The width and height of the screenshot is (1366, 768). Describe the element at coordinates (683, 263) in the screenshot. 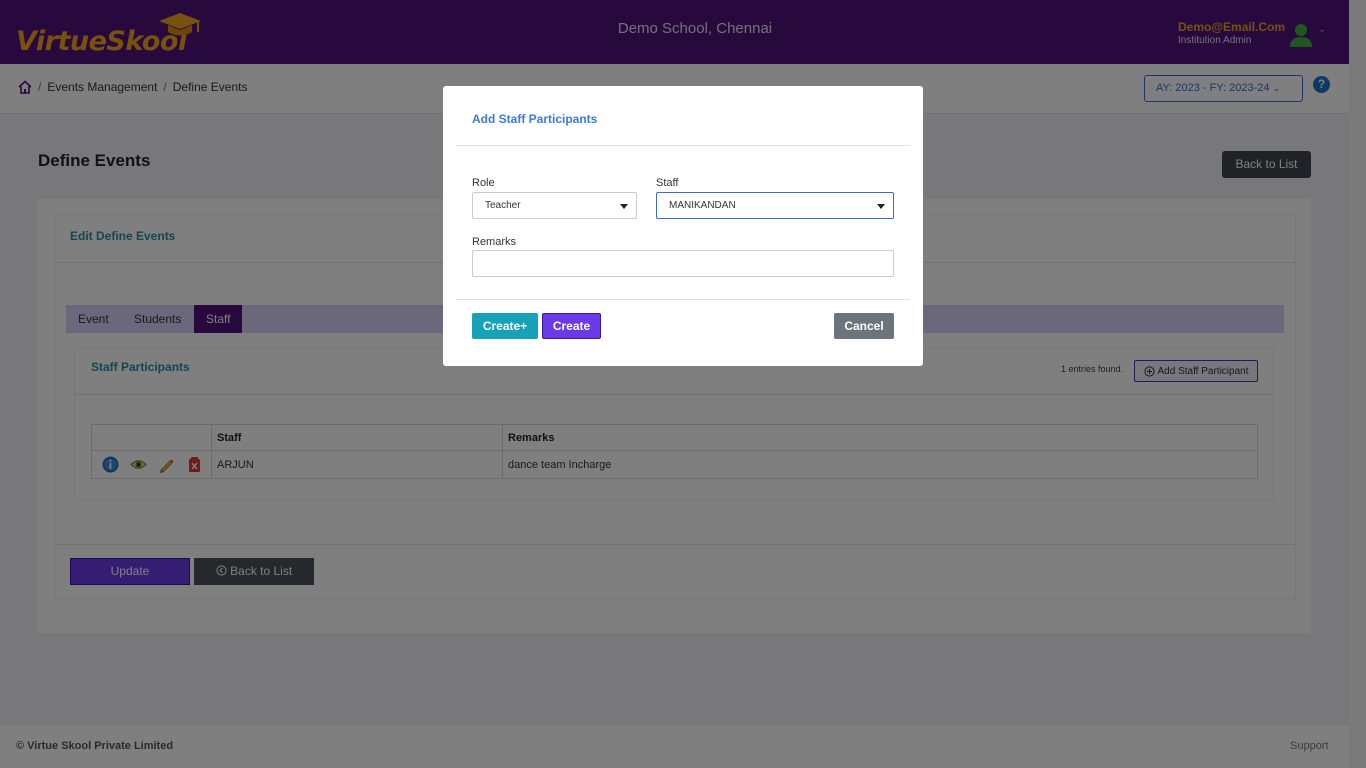

I see `remarks-input` at that location.